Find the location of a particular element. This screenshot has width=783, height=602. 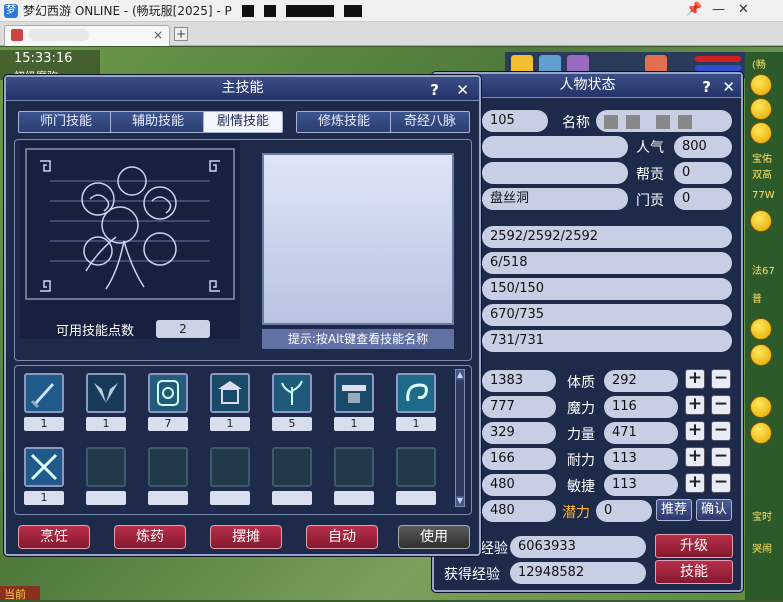

cooking-button: 烹饪 is located at coordinates (54, 537).